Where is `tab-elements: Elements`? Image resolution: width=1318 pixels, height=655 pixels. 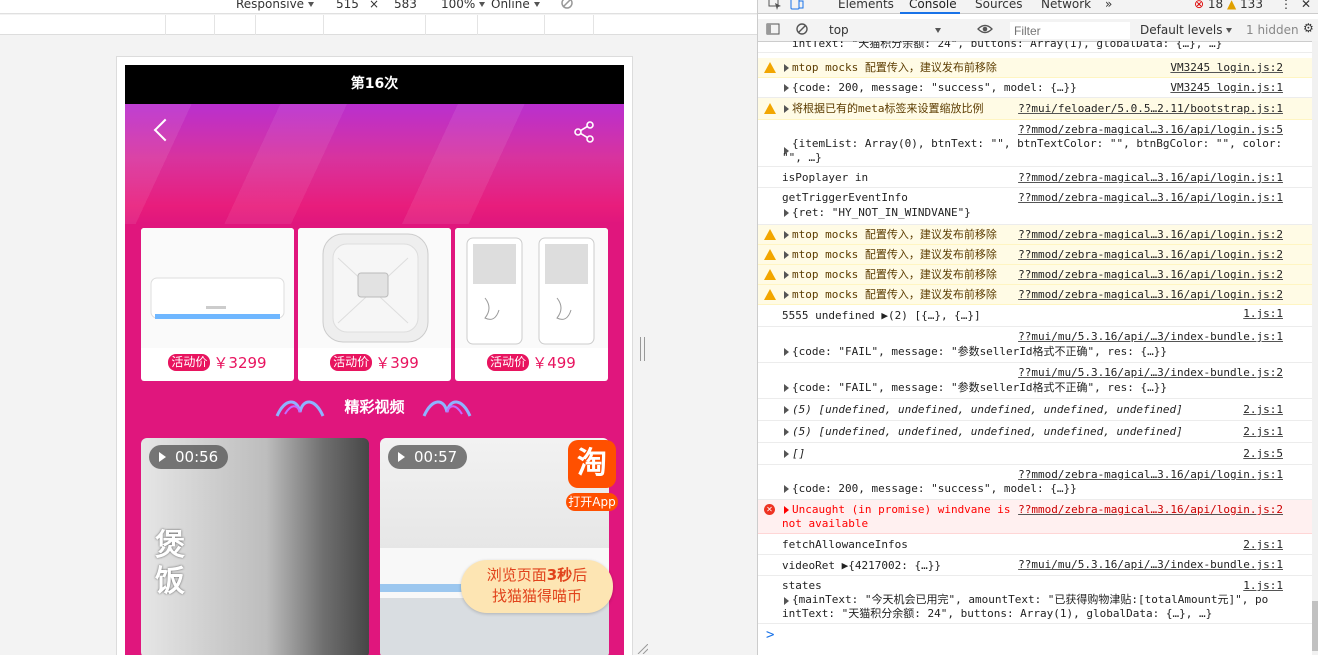
tab-elements: Elements is located at coordinates (866, 5).